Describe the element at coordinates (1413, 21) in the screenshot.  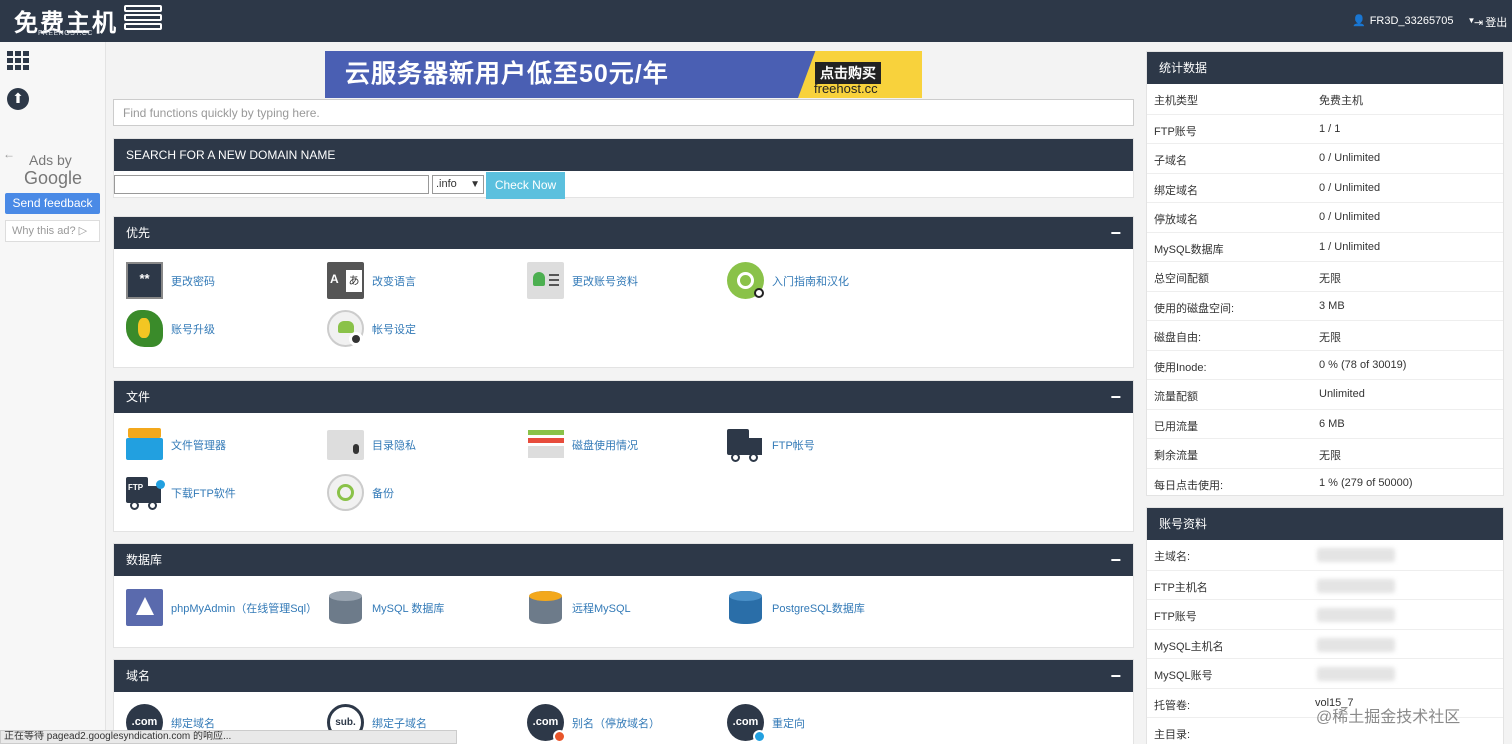
I see `user-menu: 👤 FR3D_33265705 ▼` at that location.